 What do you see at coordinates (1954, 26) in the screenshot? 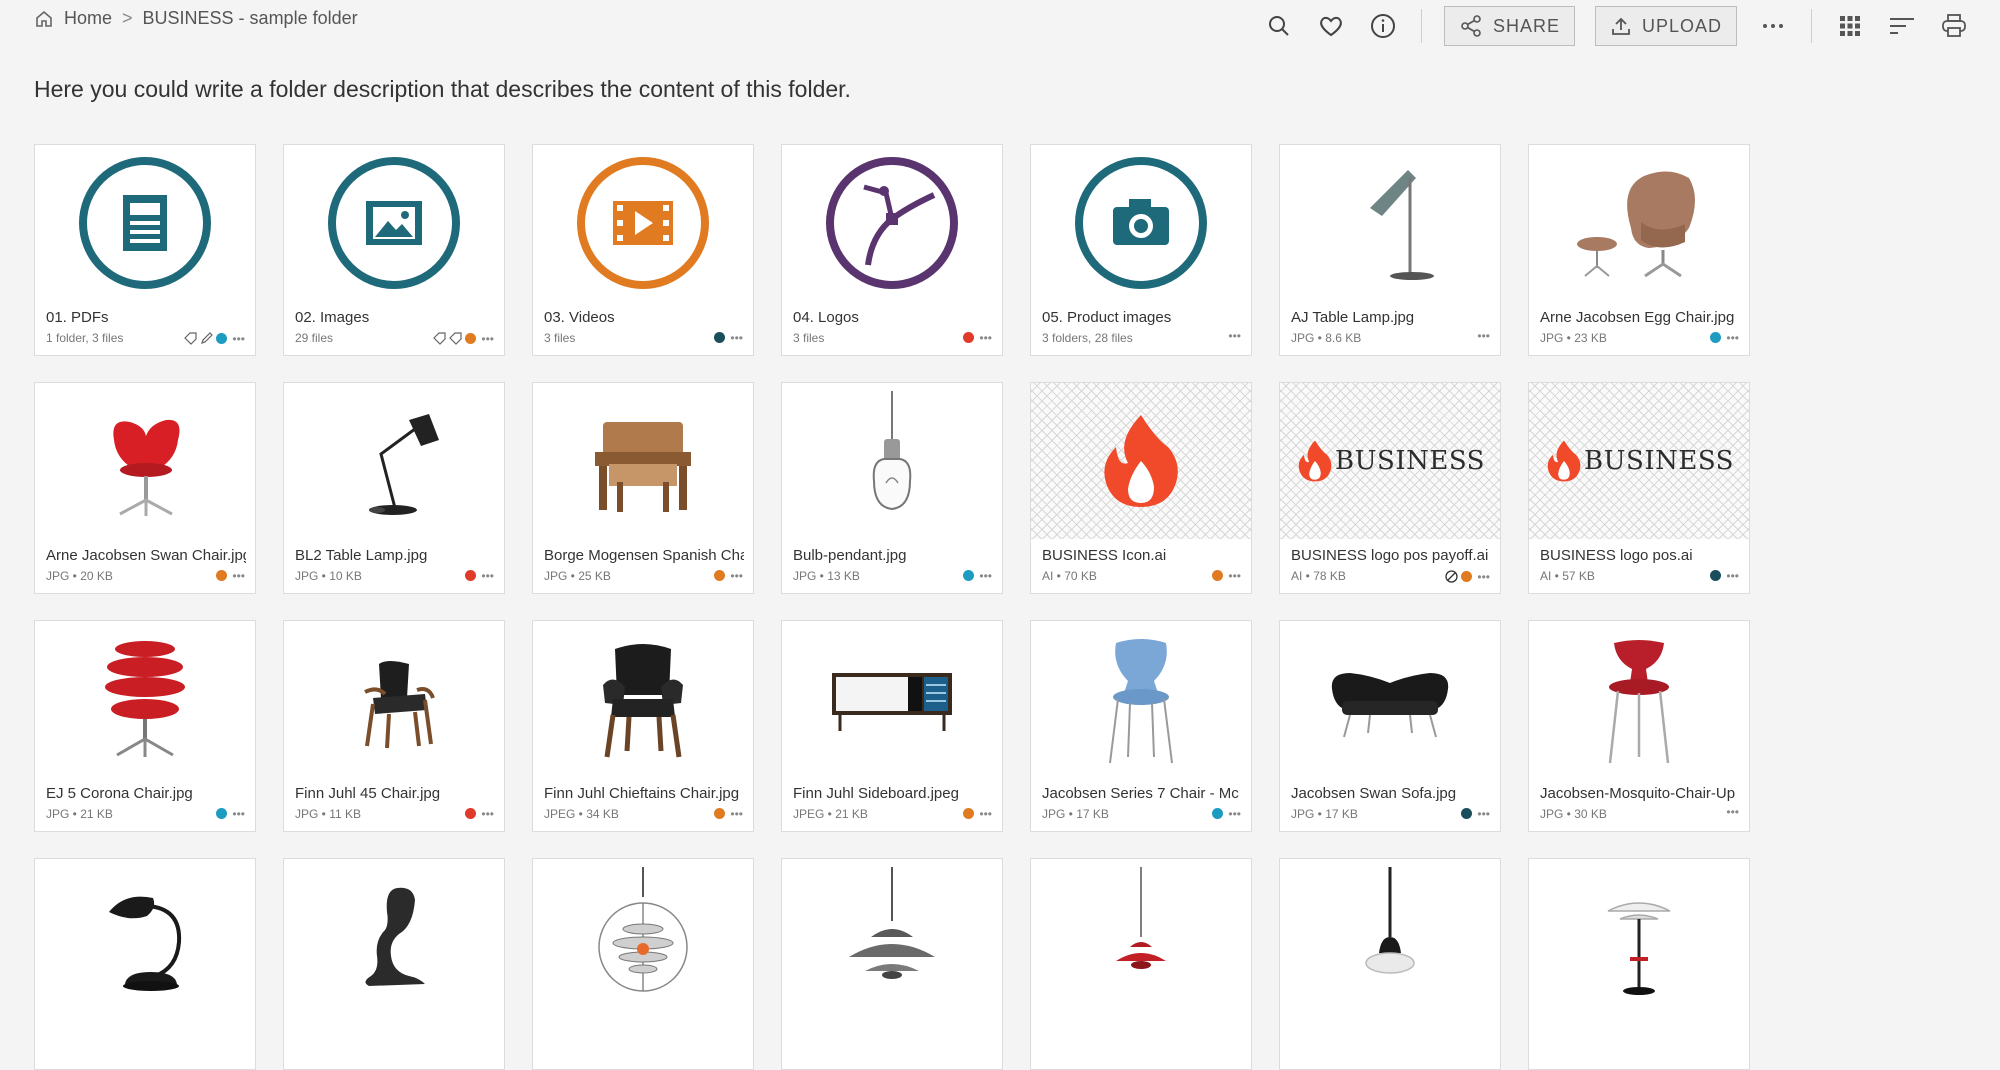
I see `print-icon` at bounding box center [1954, 26].